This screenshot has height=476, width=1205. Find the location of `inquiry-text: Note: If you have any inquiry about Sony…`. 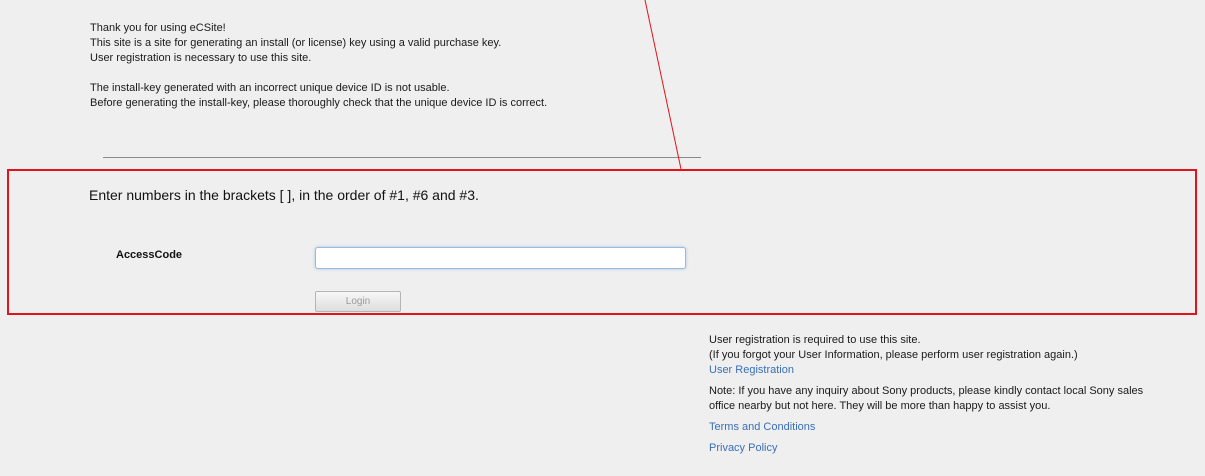

inquiry-text: Note: If you have any inquiry about Sony… is located at coordinates (926, 391).